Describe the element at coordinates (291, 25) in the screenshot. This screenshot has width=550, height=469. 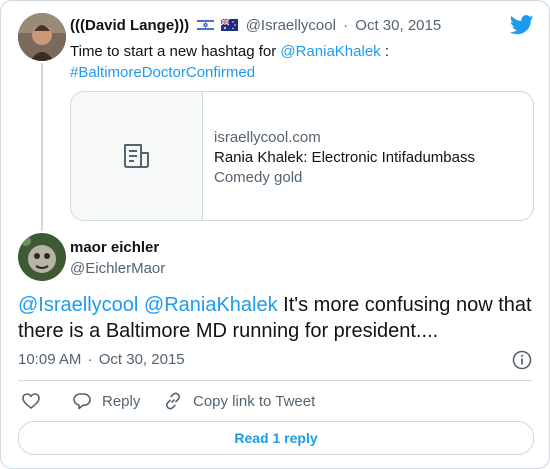
I see `author-handle: @Israellycool` at that location.